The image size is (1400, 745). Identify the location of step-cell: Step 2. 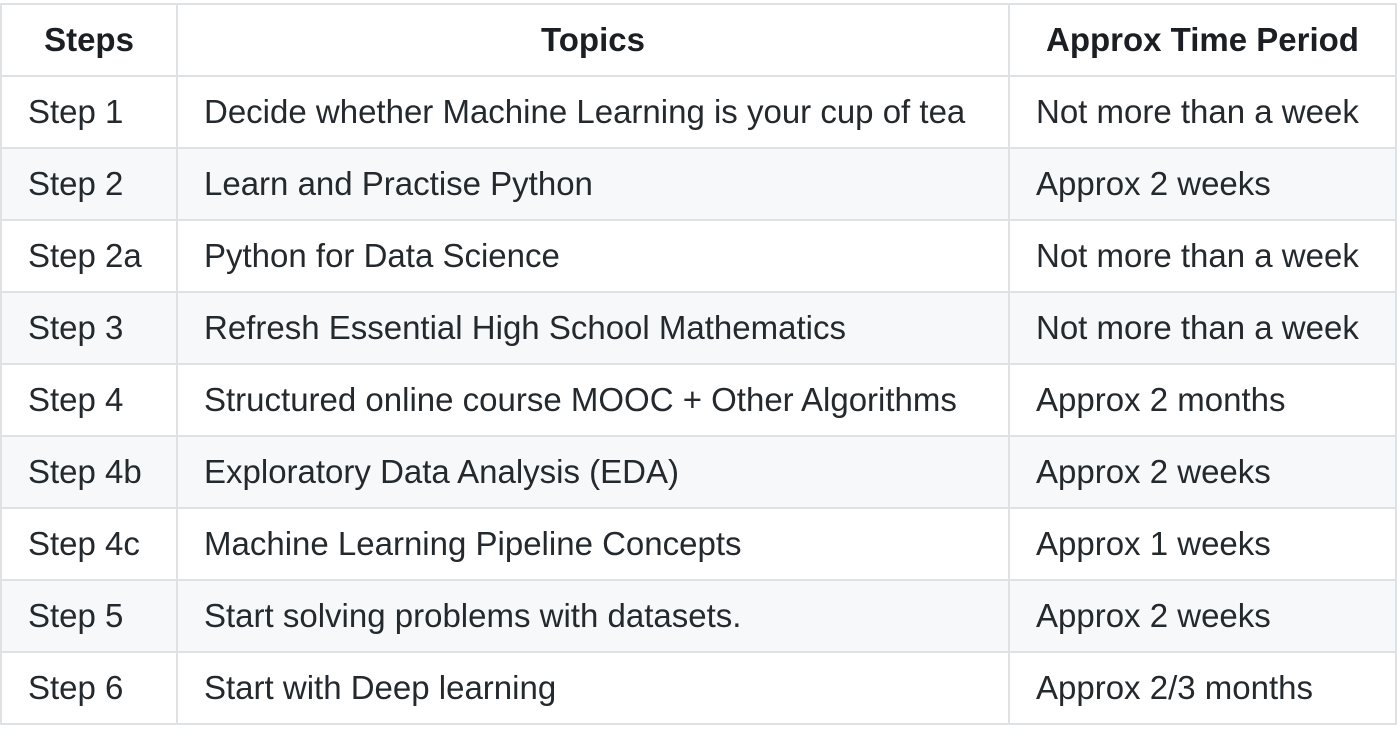
(89, 184).